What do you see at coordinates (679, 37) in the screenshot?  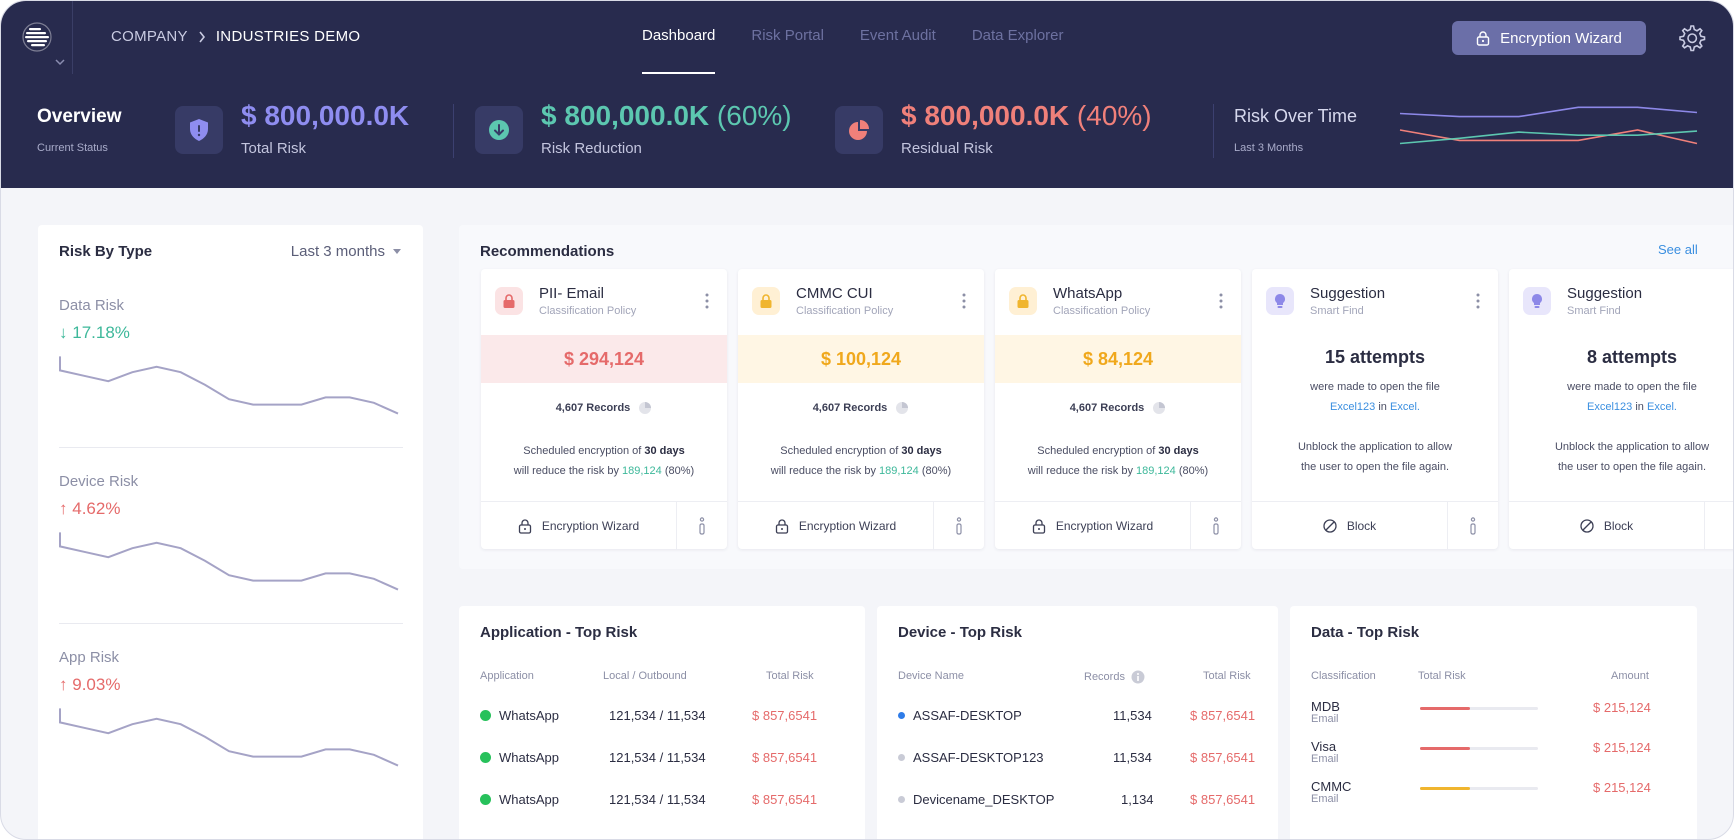 I see `tab-dashboard: Dashboard` at bounding box center [679, 37].